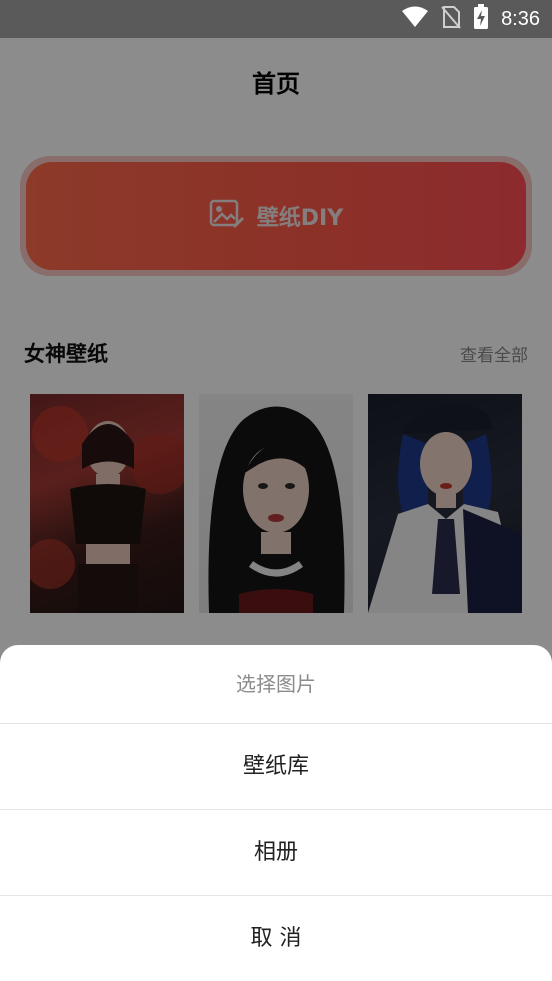 Image resolution: width=552 pixels, height=981 pixels. Describe the element at coordinates (470, 19) in the screenshot. I see `status-icons: 8:36` at that location.